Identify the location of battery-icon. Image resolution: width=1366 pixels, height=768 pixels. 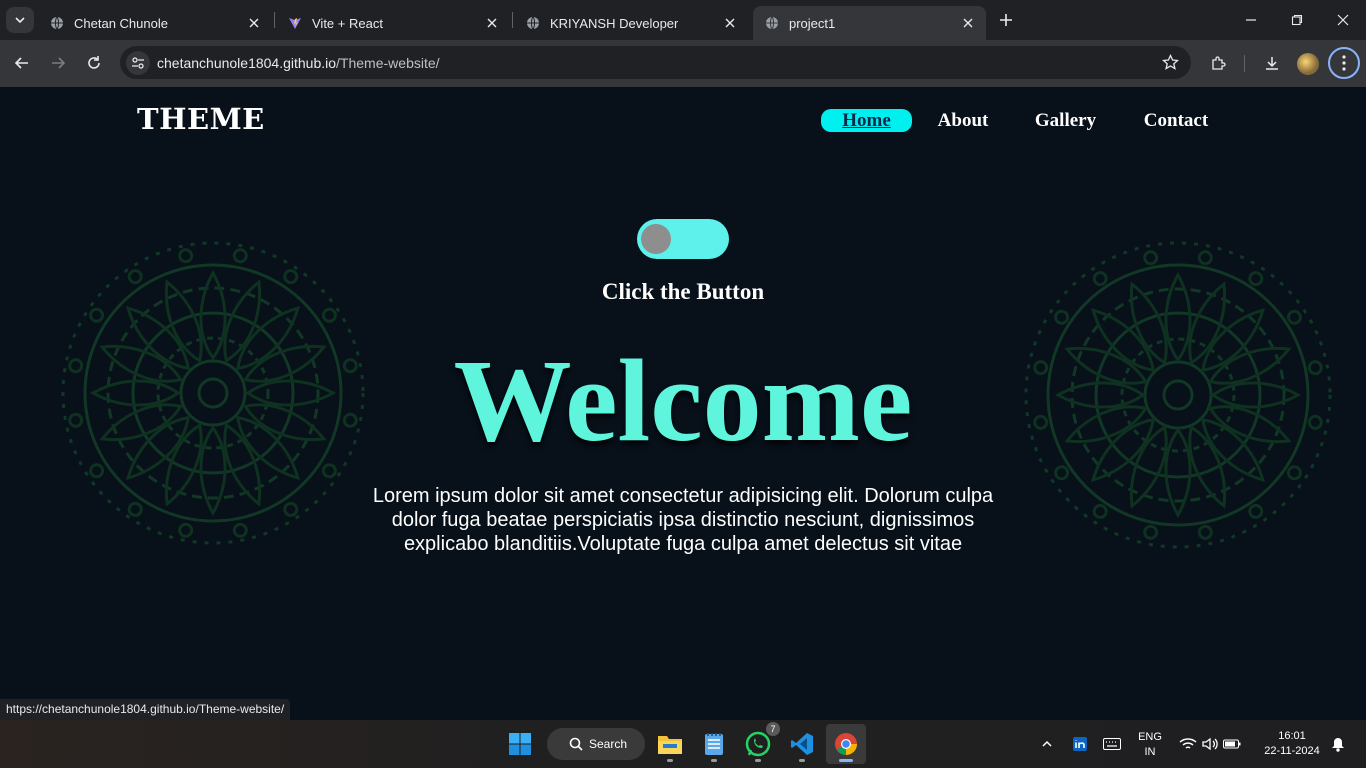
(1232, 744).